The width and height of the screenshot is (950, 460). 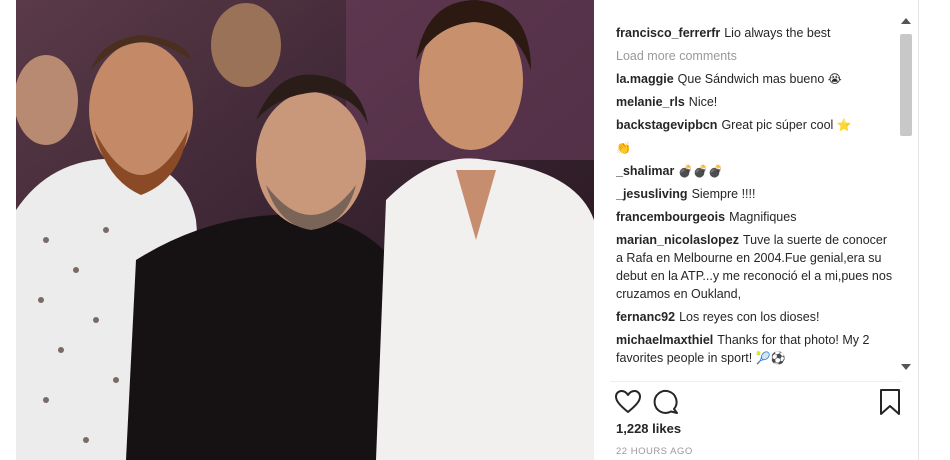 I want to click on comment-item: 👏, so click(x=755, y=148).